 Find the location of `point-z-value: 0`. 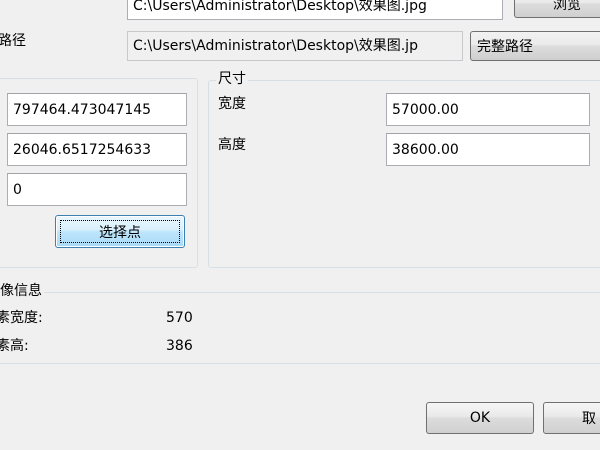

point-z-value: 0 is located at coordinates (17, 189).